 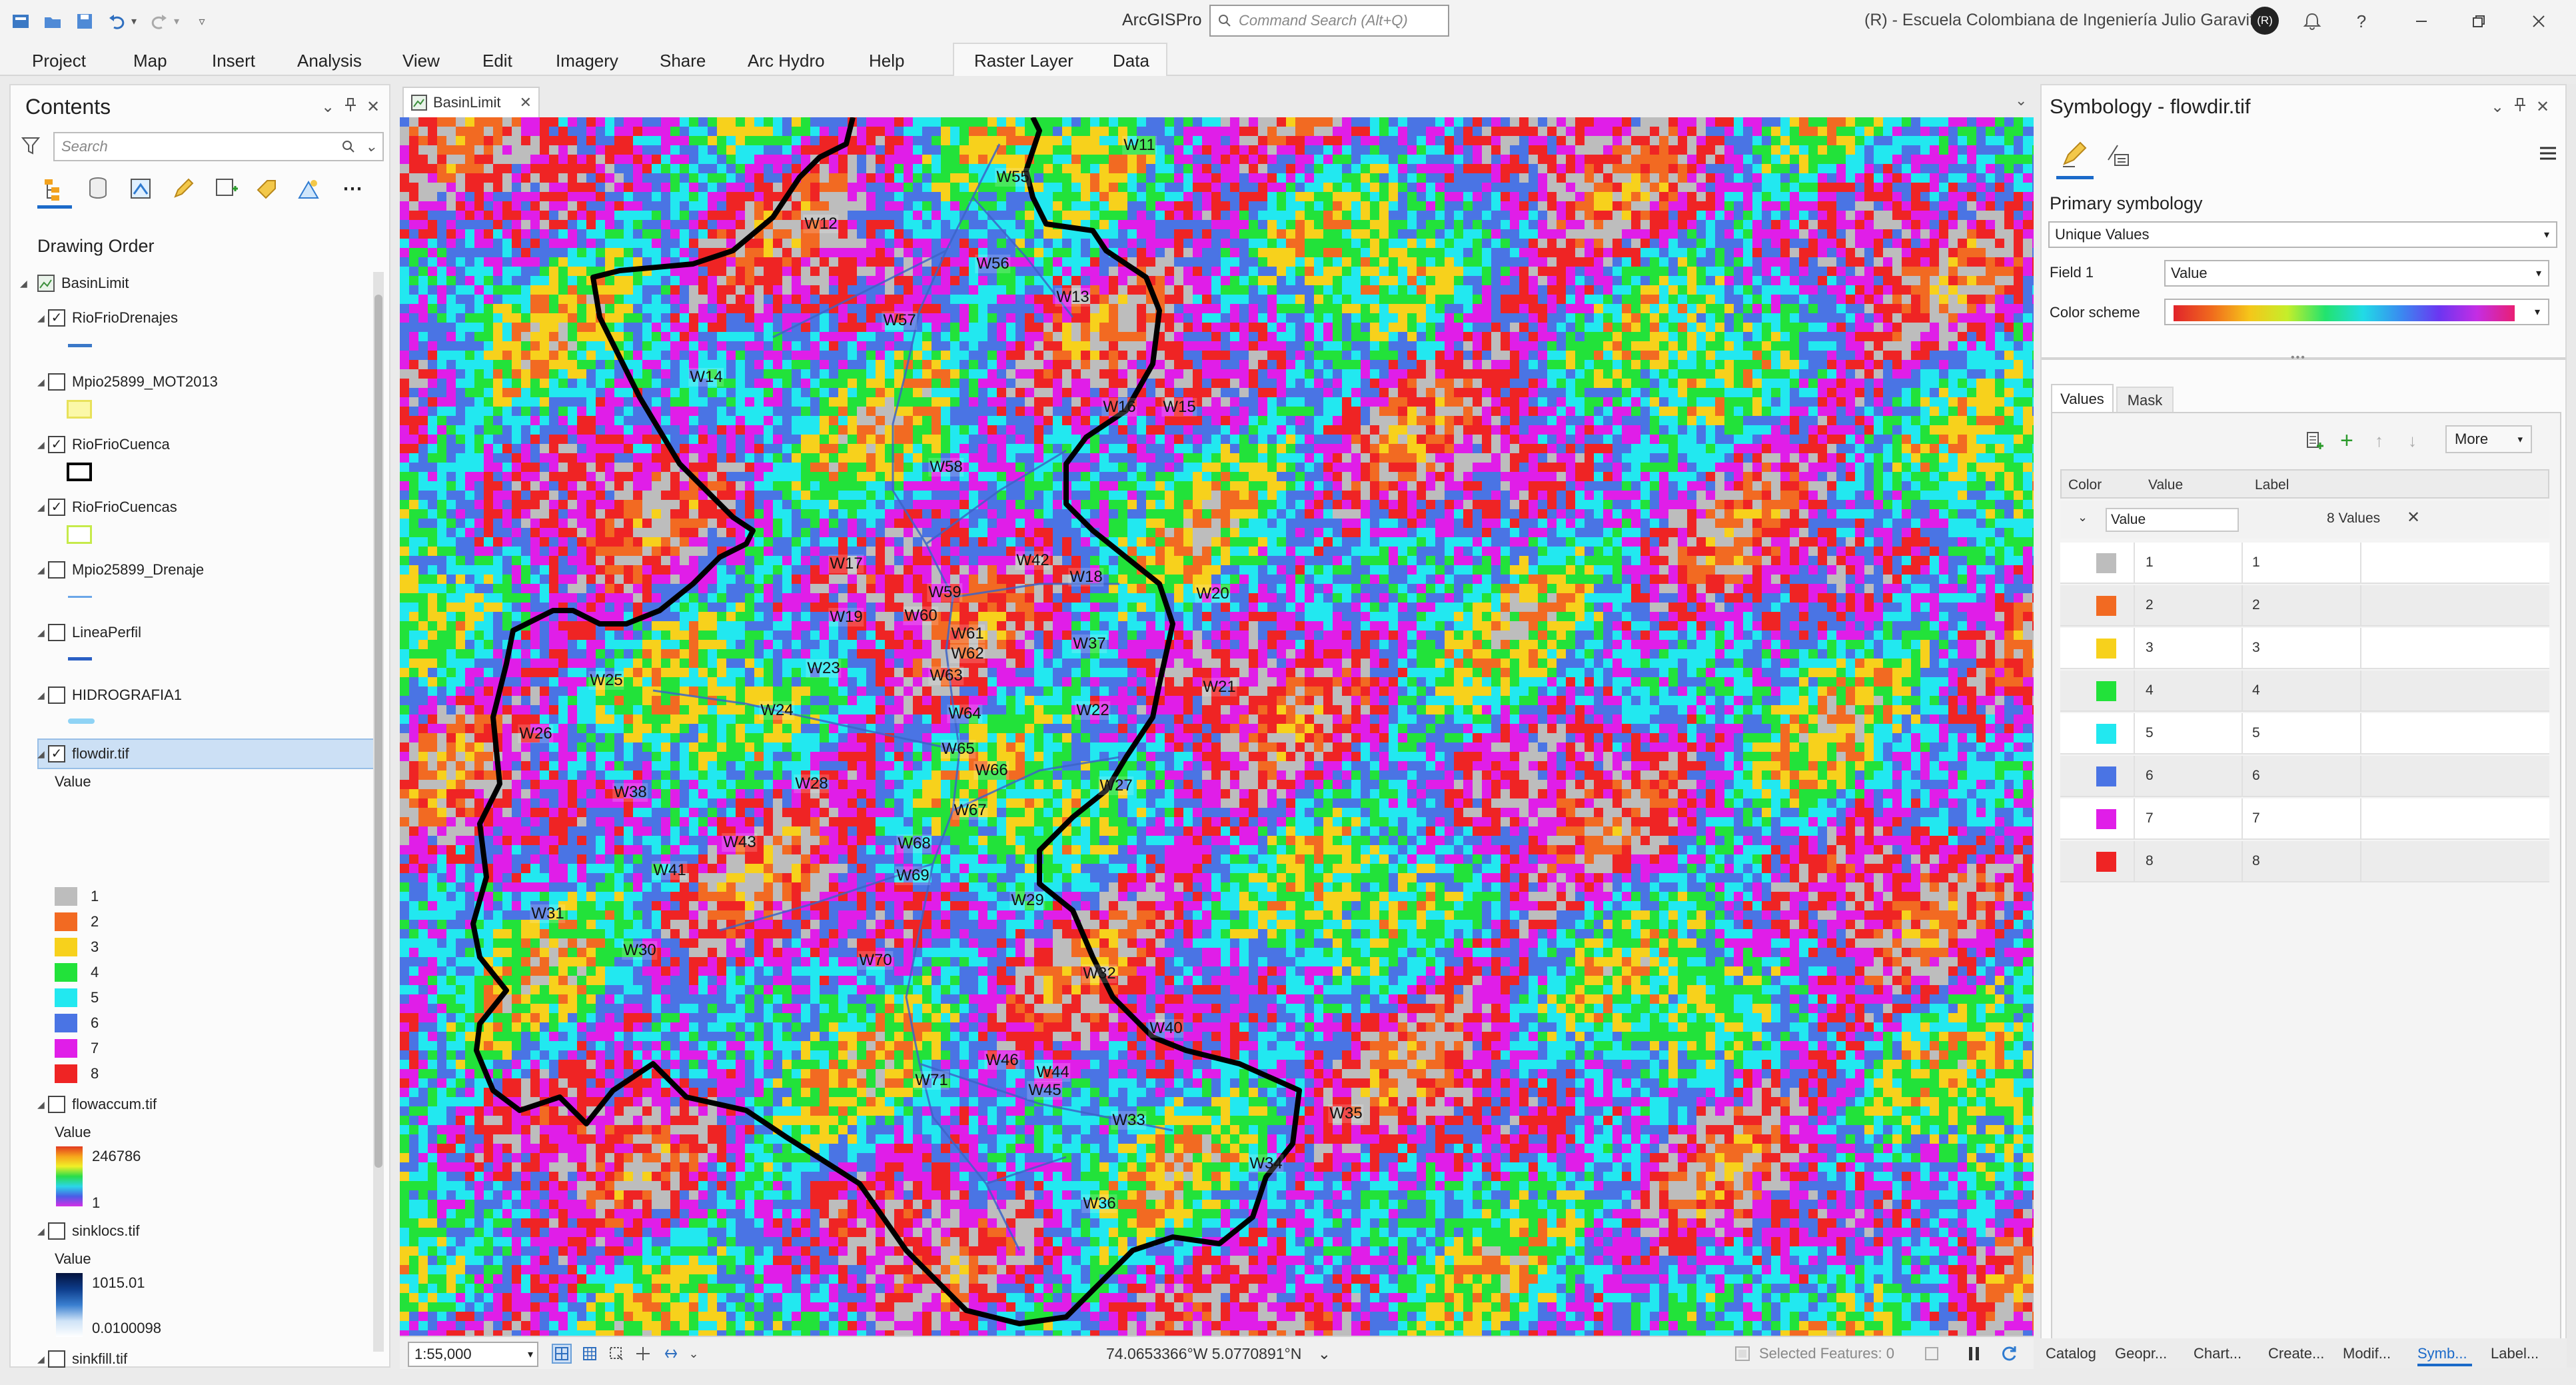 I want to click on table-row: 44, so click(x=2304, y=691).